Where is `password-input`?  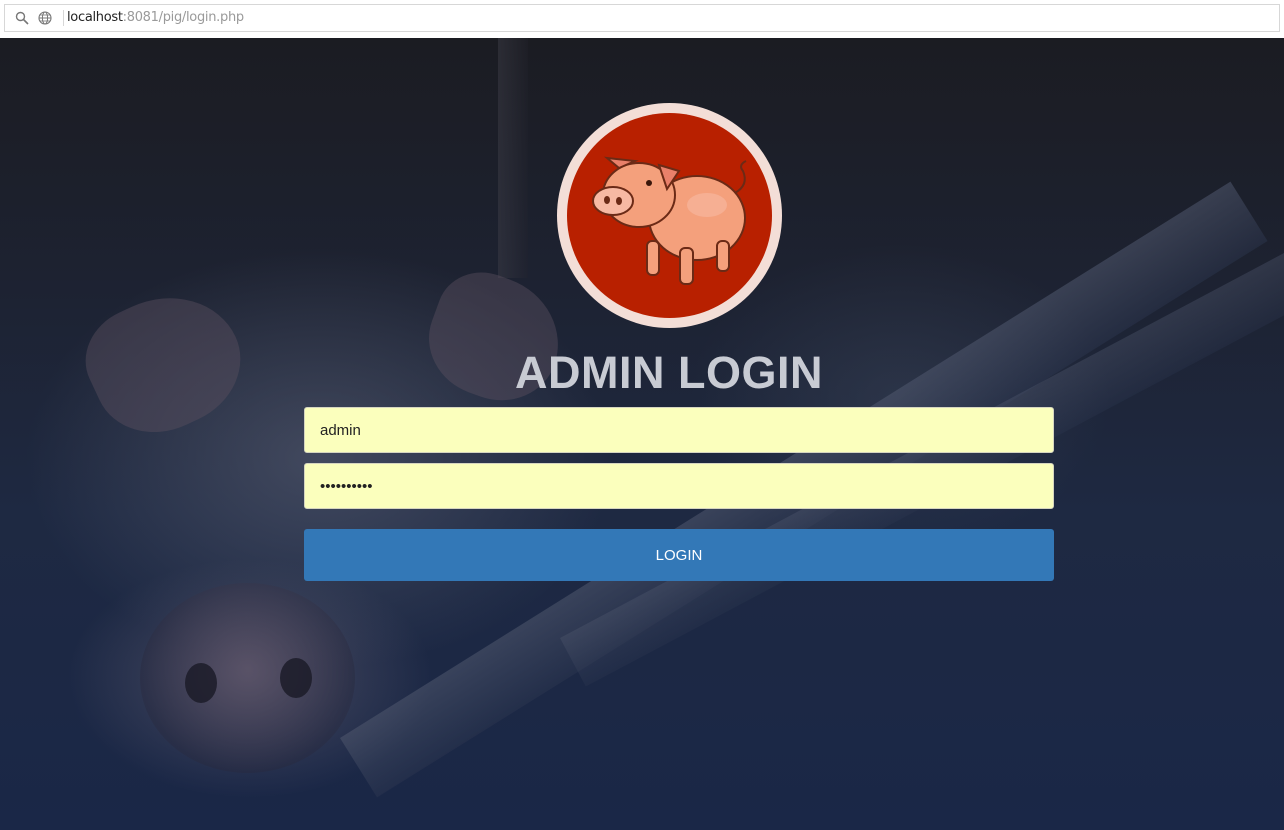 password-input is located at coordinates (679, 486).